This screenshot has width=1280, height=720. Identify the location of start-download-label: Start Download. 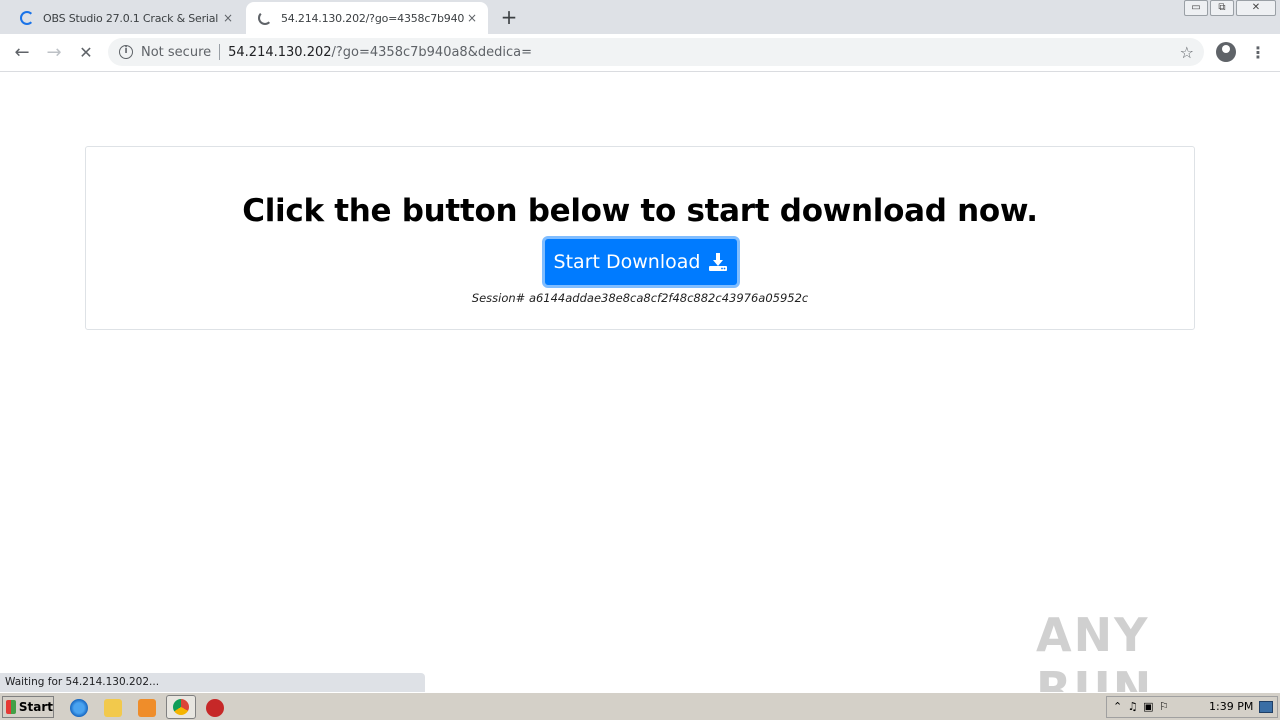
(627, 262).